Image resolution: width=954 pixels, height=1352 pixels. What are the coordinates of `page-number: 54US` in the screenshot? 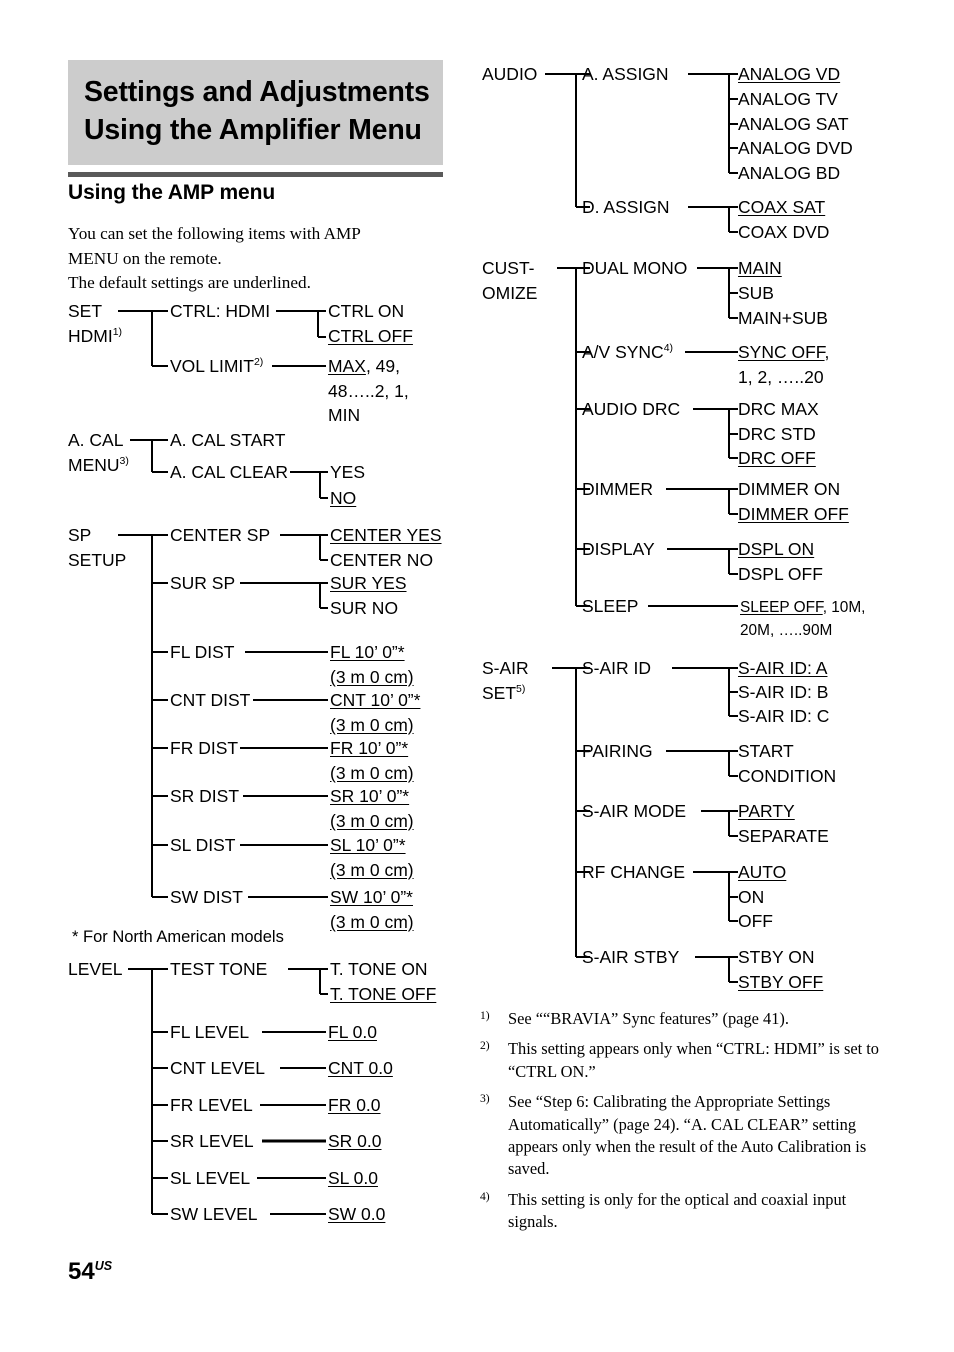 It's located at (90, 1272).